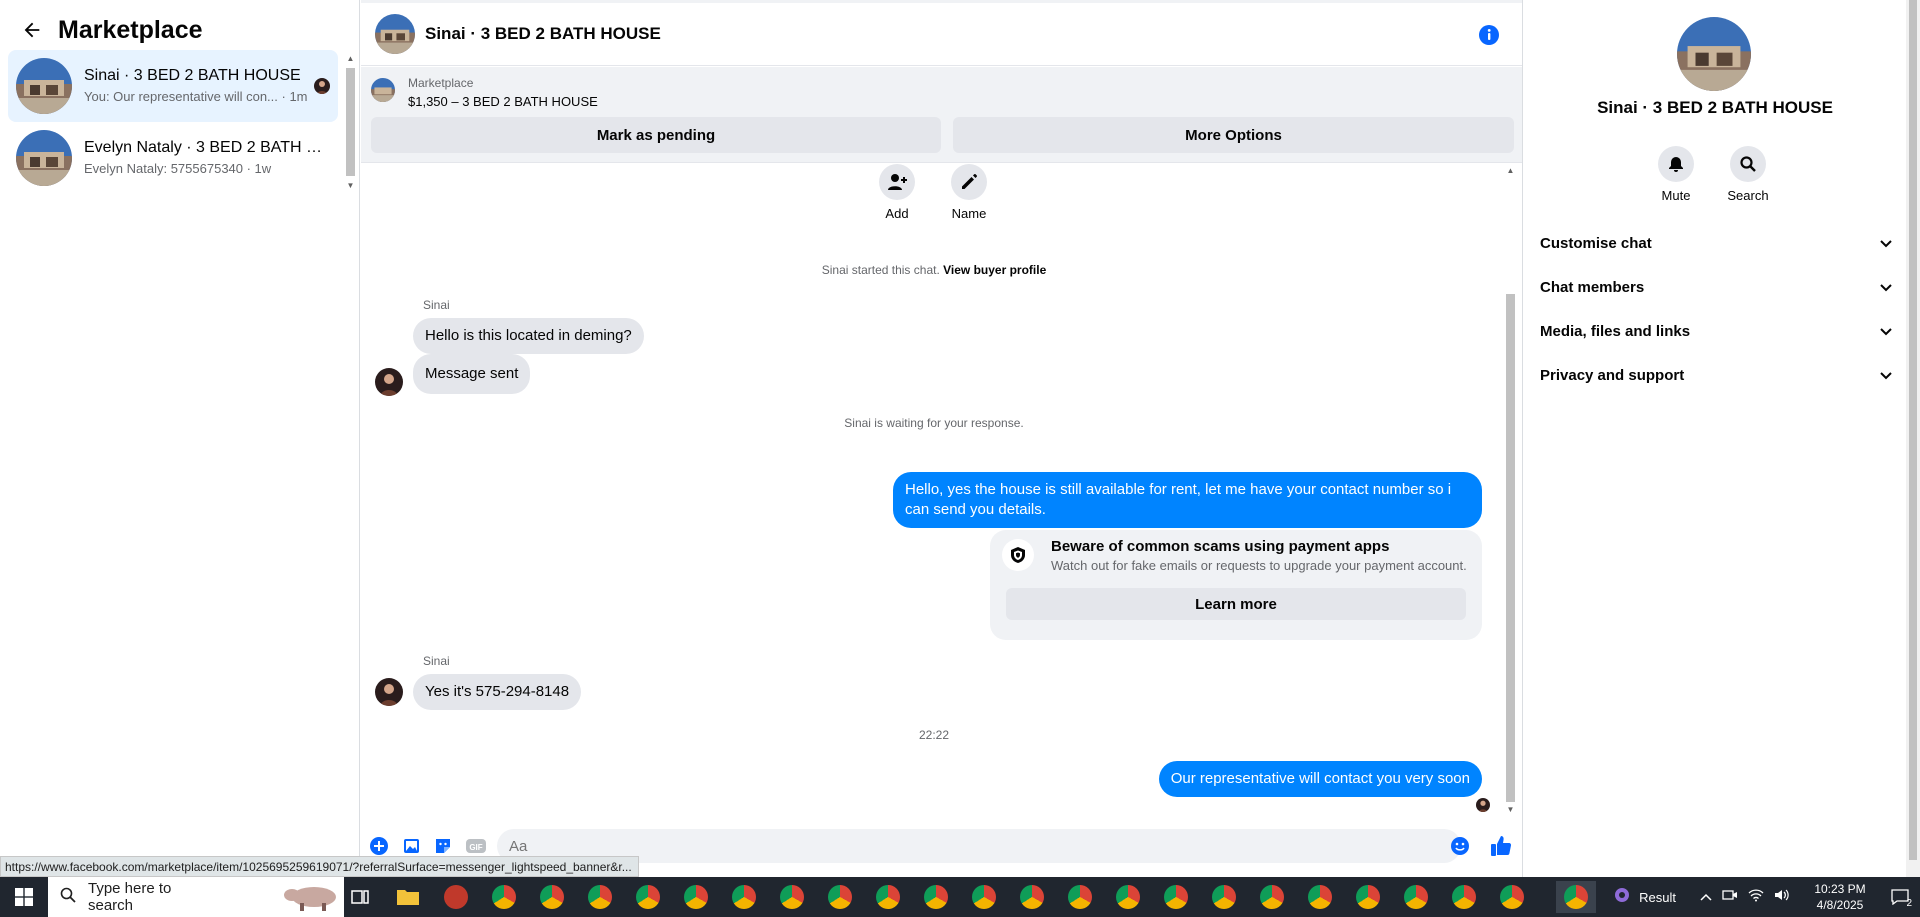  Describe the element at coordinates (443, 846) in the screenshot. I see `sticker-icon` at that location.